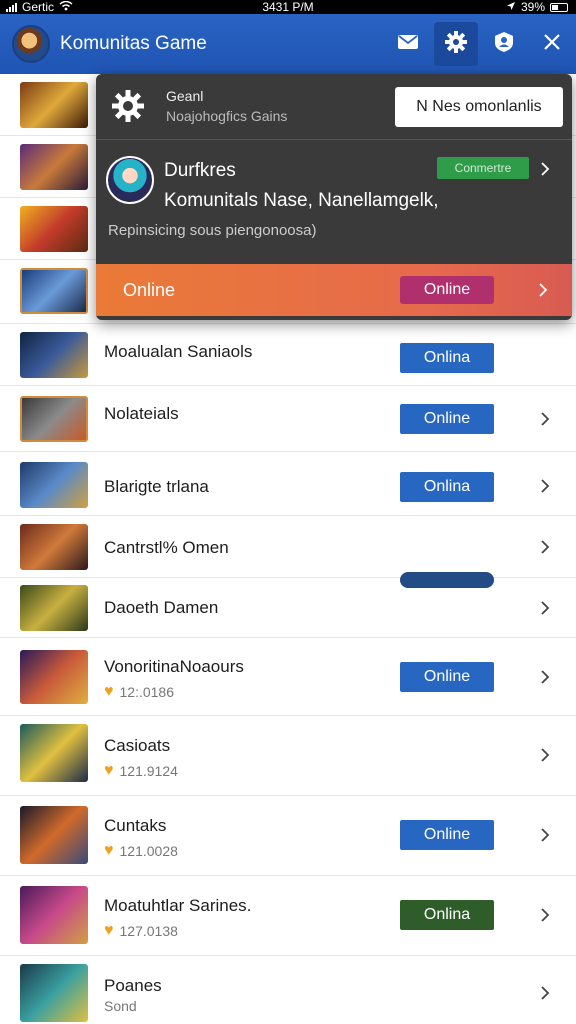 This screenshot has width=576, height=1024. What do you see at coordinates (511, 7) in the screenshot?
I see `location-icon` at bounding box center [511, 7].